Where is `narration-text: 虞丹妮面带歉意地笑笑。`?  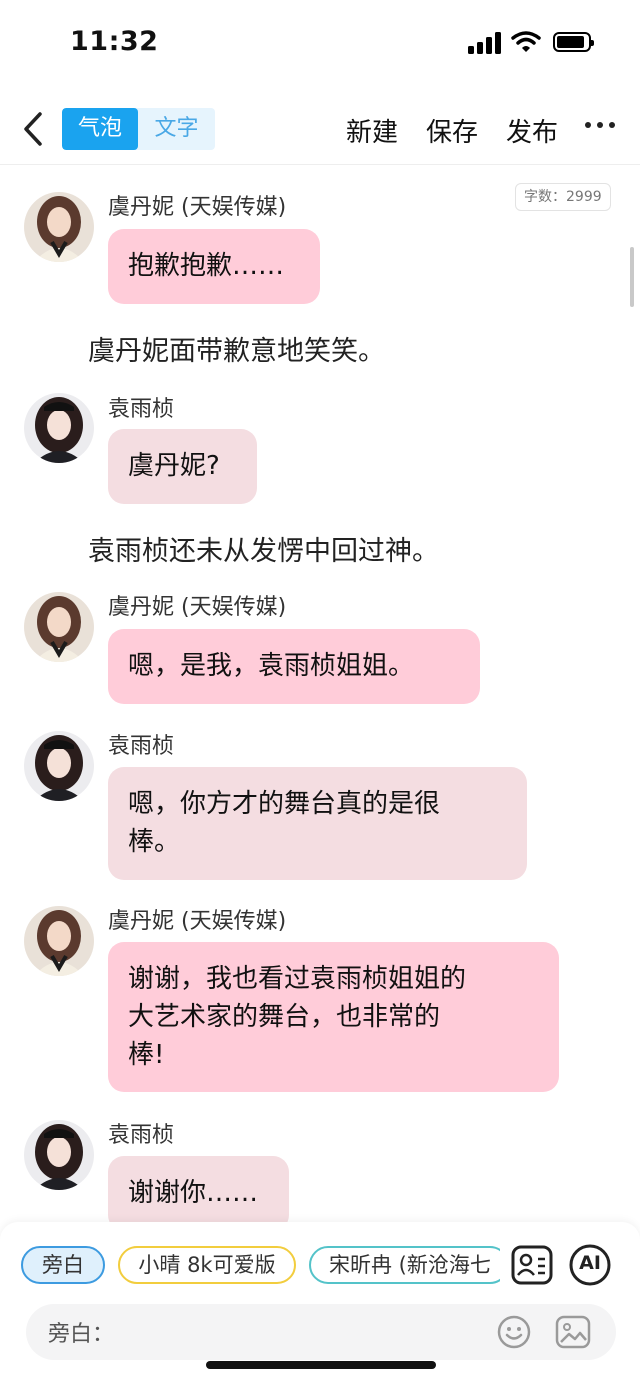
narration-text: 虞丹妮面带歉意地笑笑。 is located at coordinates (236, 348).